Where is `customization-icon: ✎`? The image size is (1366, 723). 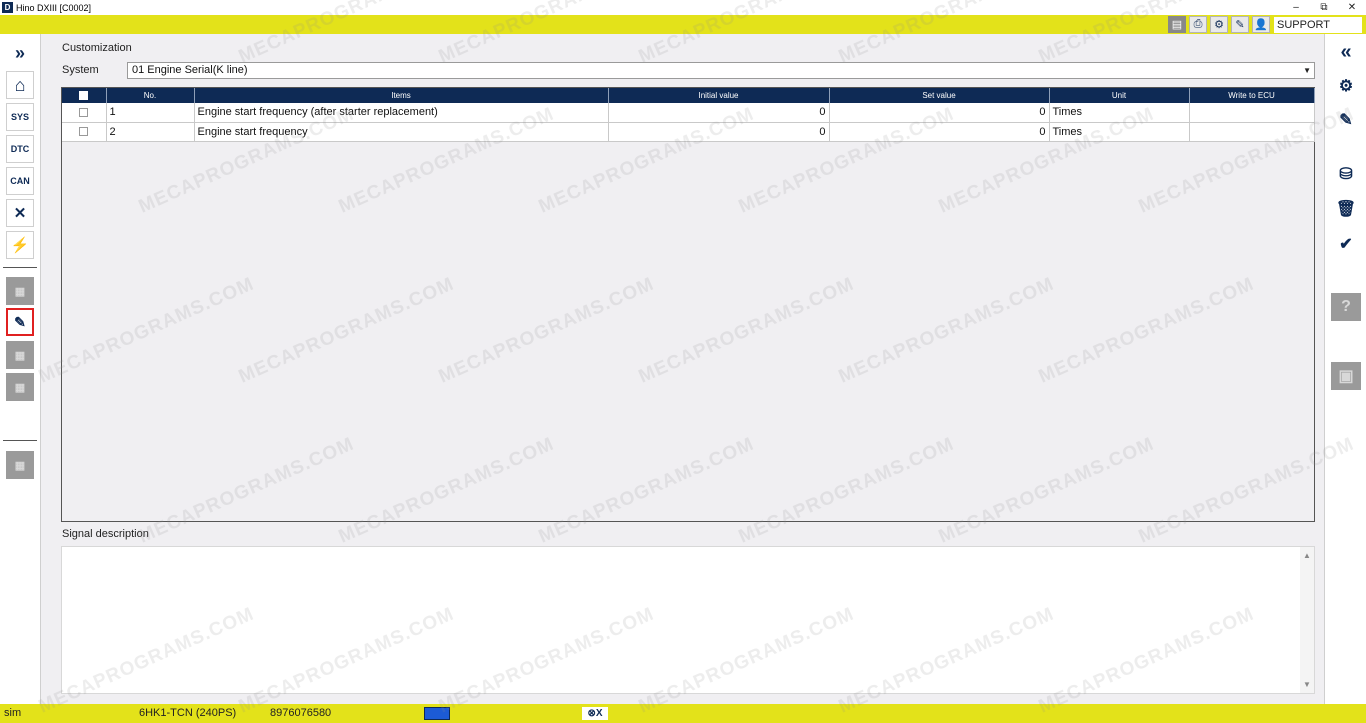 customization-icon: ✎ is located at coordinates (20, 322).